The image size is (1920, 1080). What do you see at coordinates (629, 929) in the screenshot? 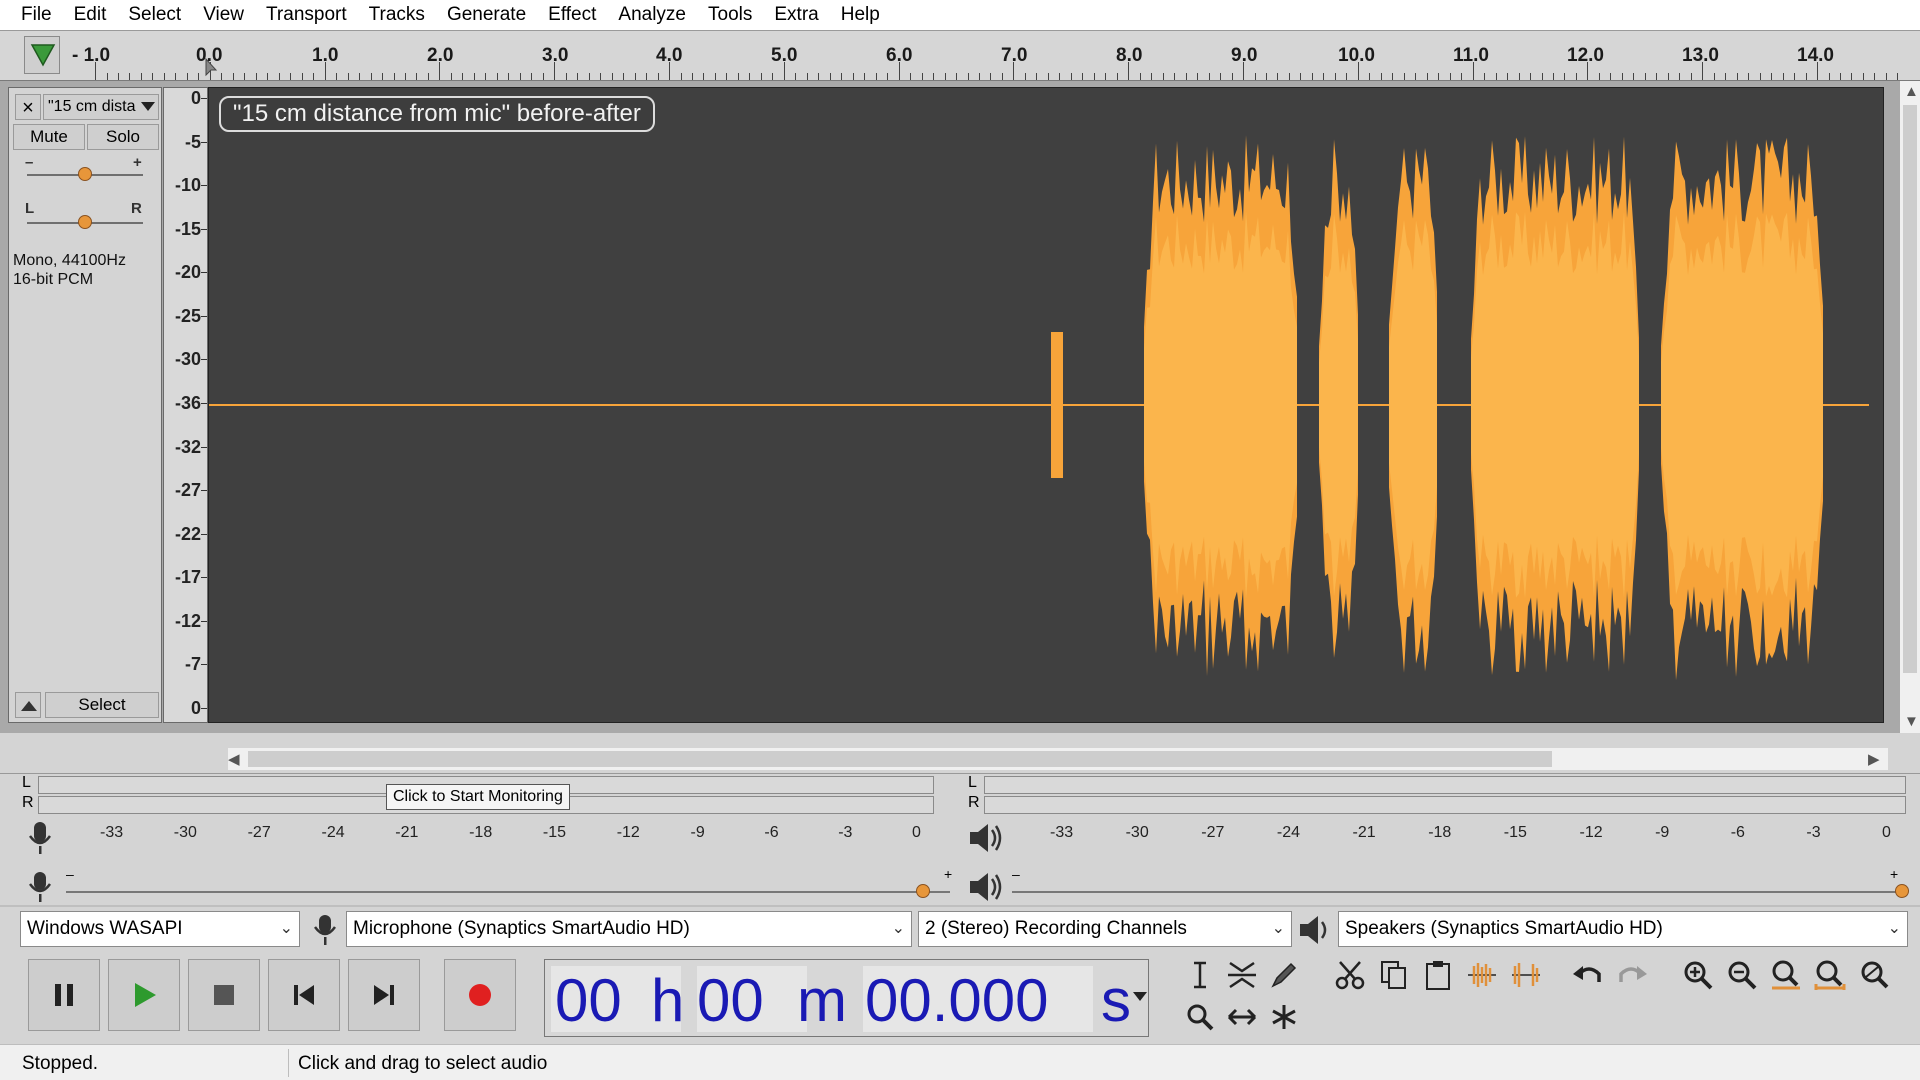
I see `recording-device-select: Microphone (Synaptics SmartAudio HD) ⌄` at bounding box center [629, 929].